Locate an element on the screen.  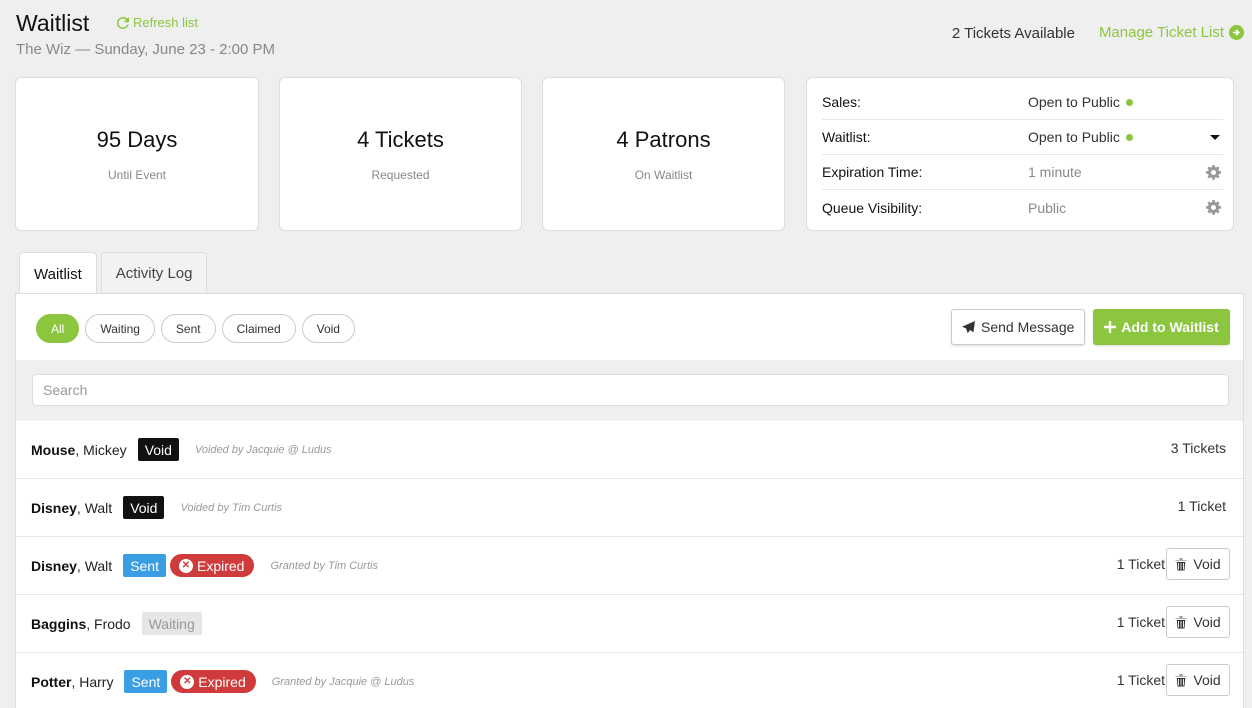
add-to-waitlist-button: Add to Waitlist is located at coordinates (1161, 327).